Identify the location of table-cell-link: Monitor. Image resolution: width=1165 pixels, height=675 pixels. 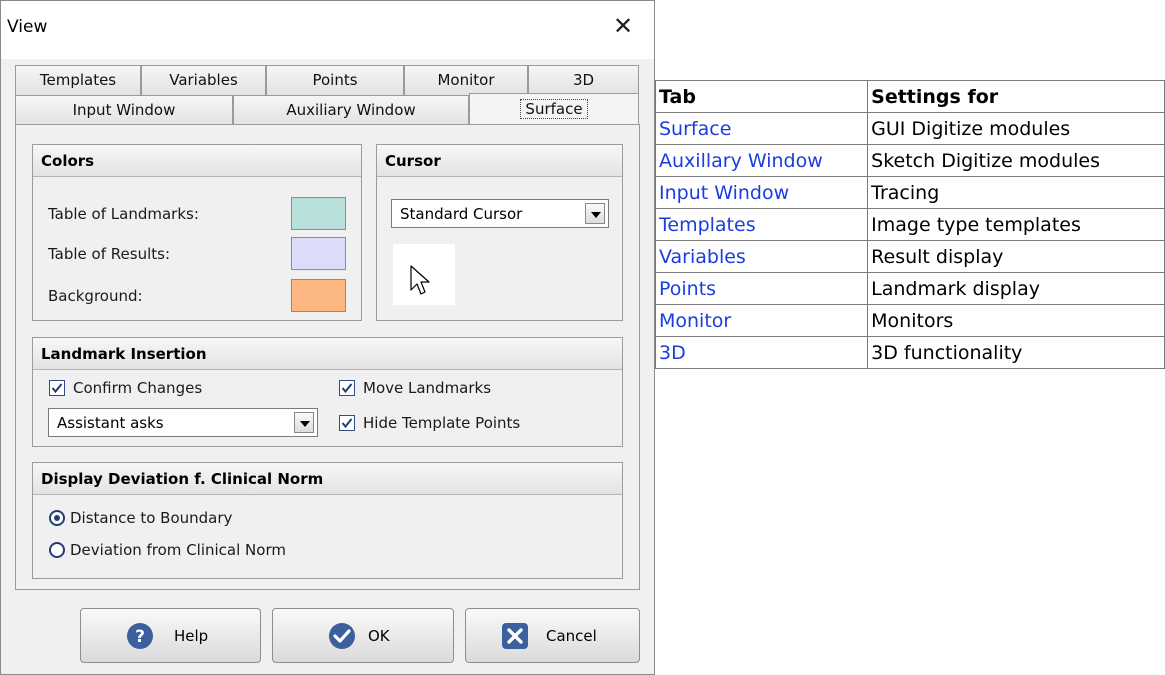
(761, 320).